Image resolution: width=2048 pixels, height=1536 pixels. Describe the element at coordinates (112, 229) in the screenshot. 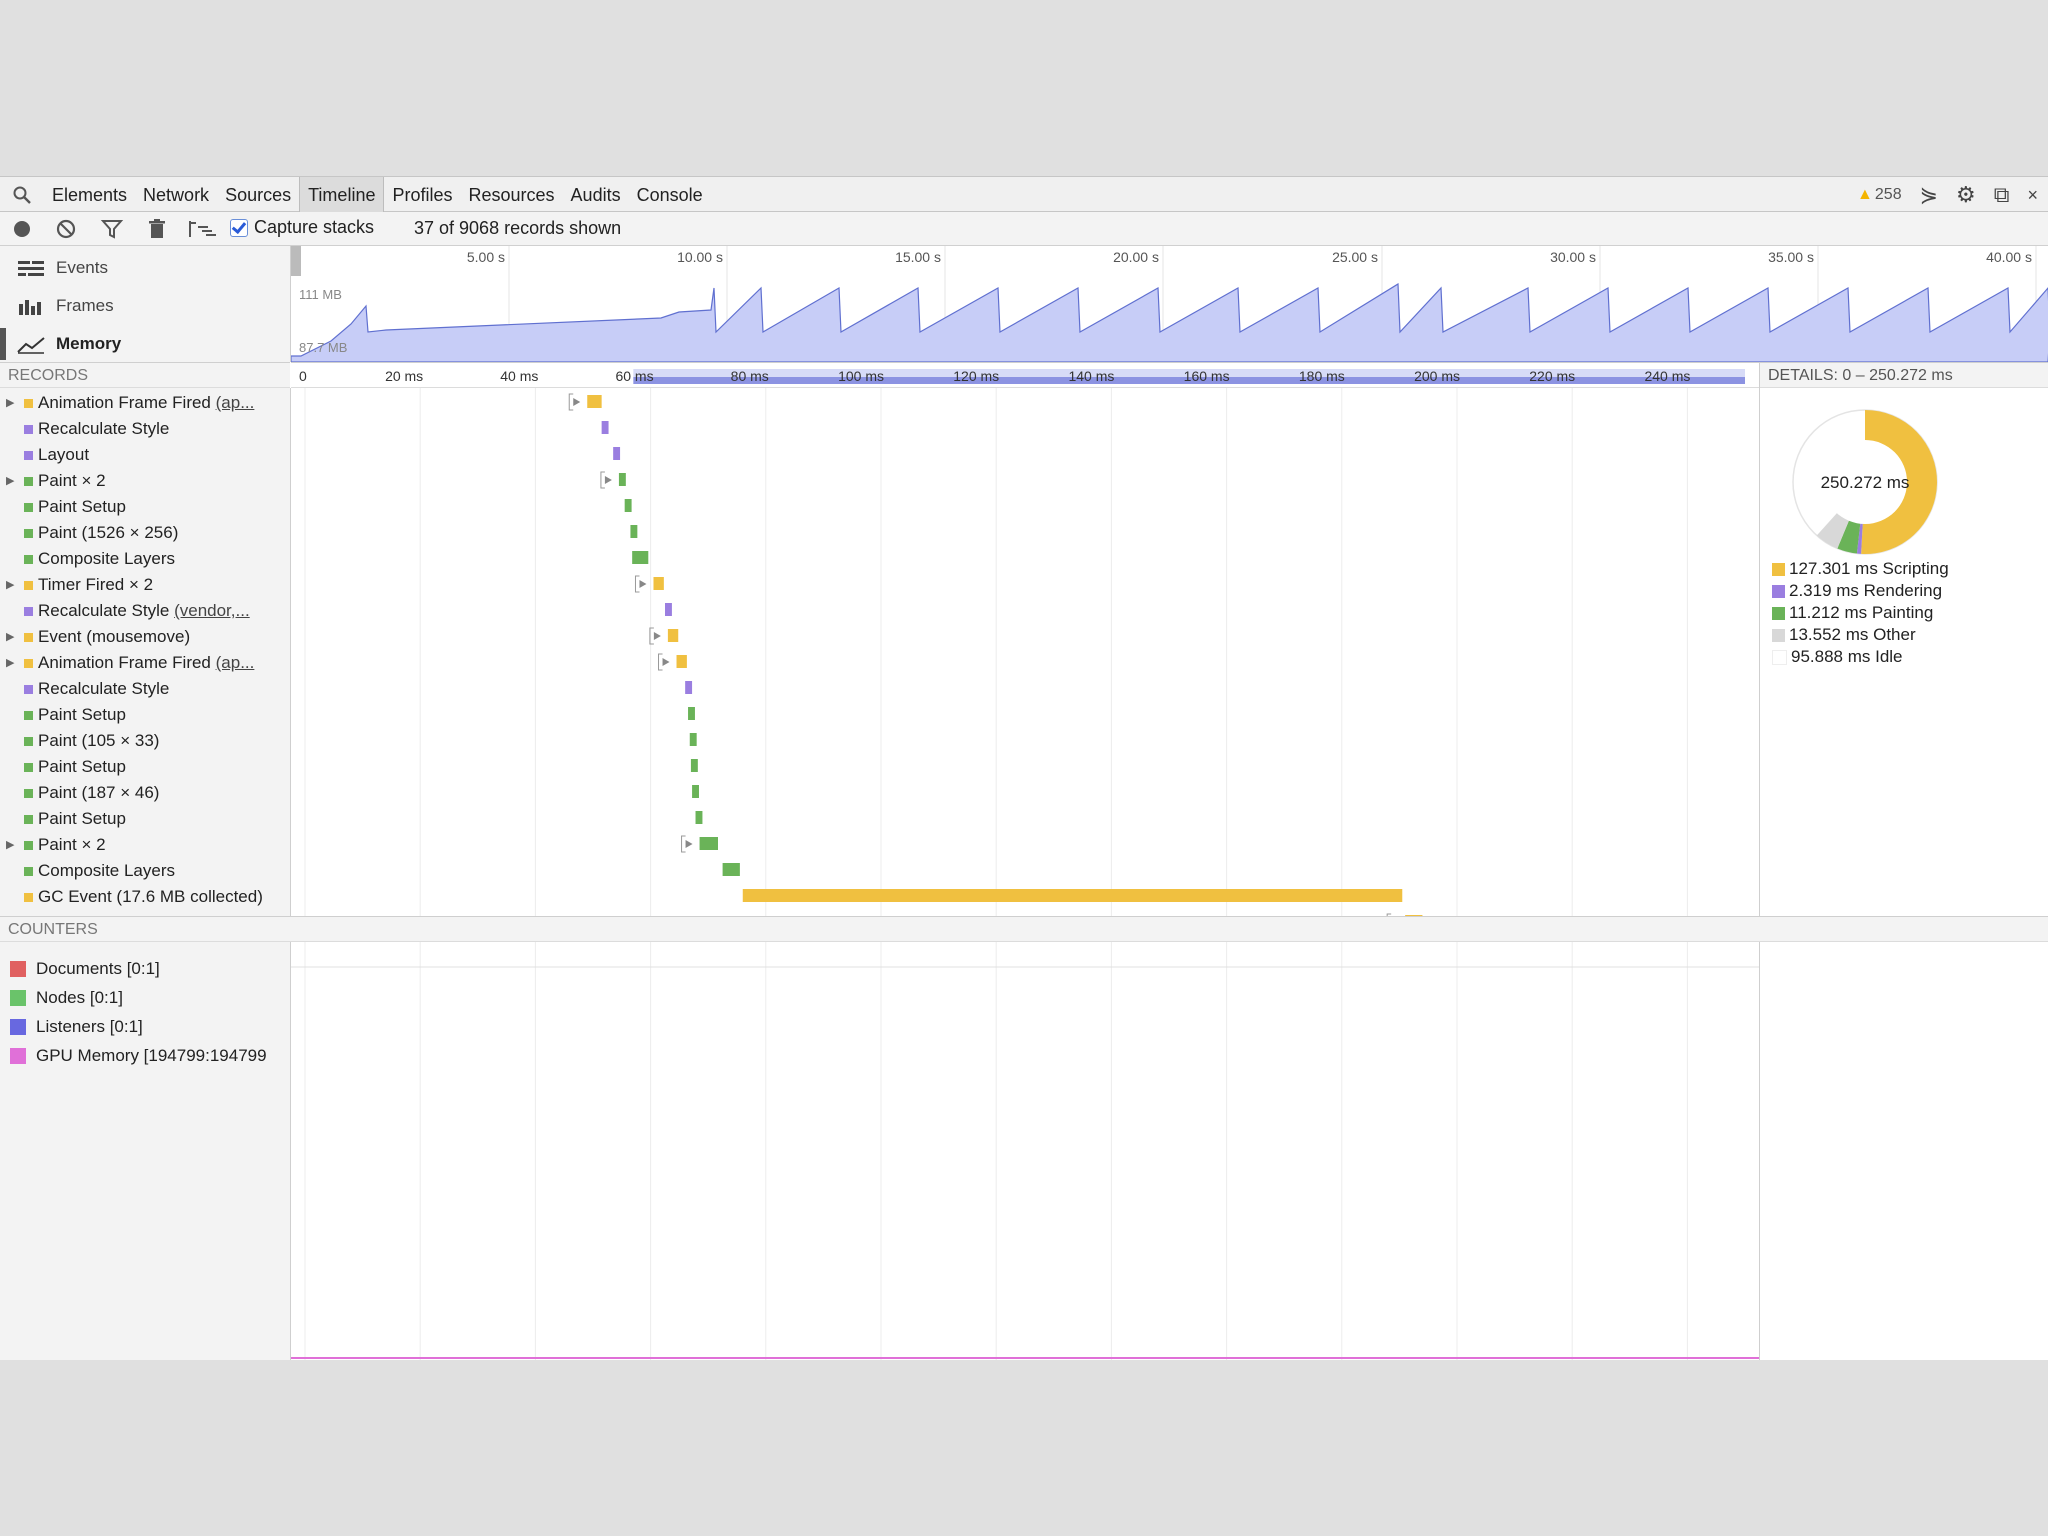

I see `filter-icon` at that location.